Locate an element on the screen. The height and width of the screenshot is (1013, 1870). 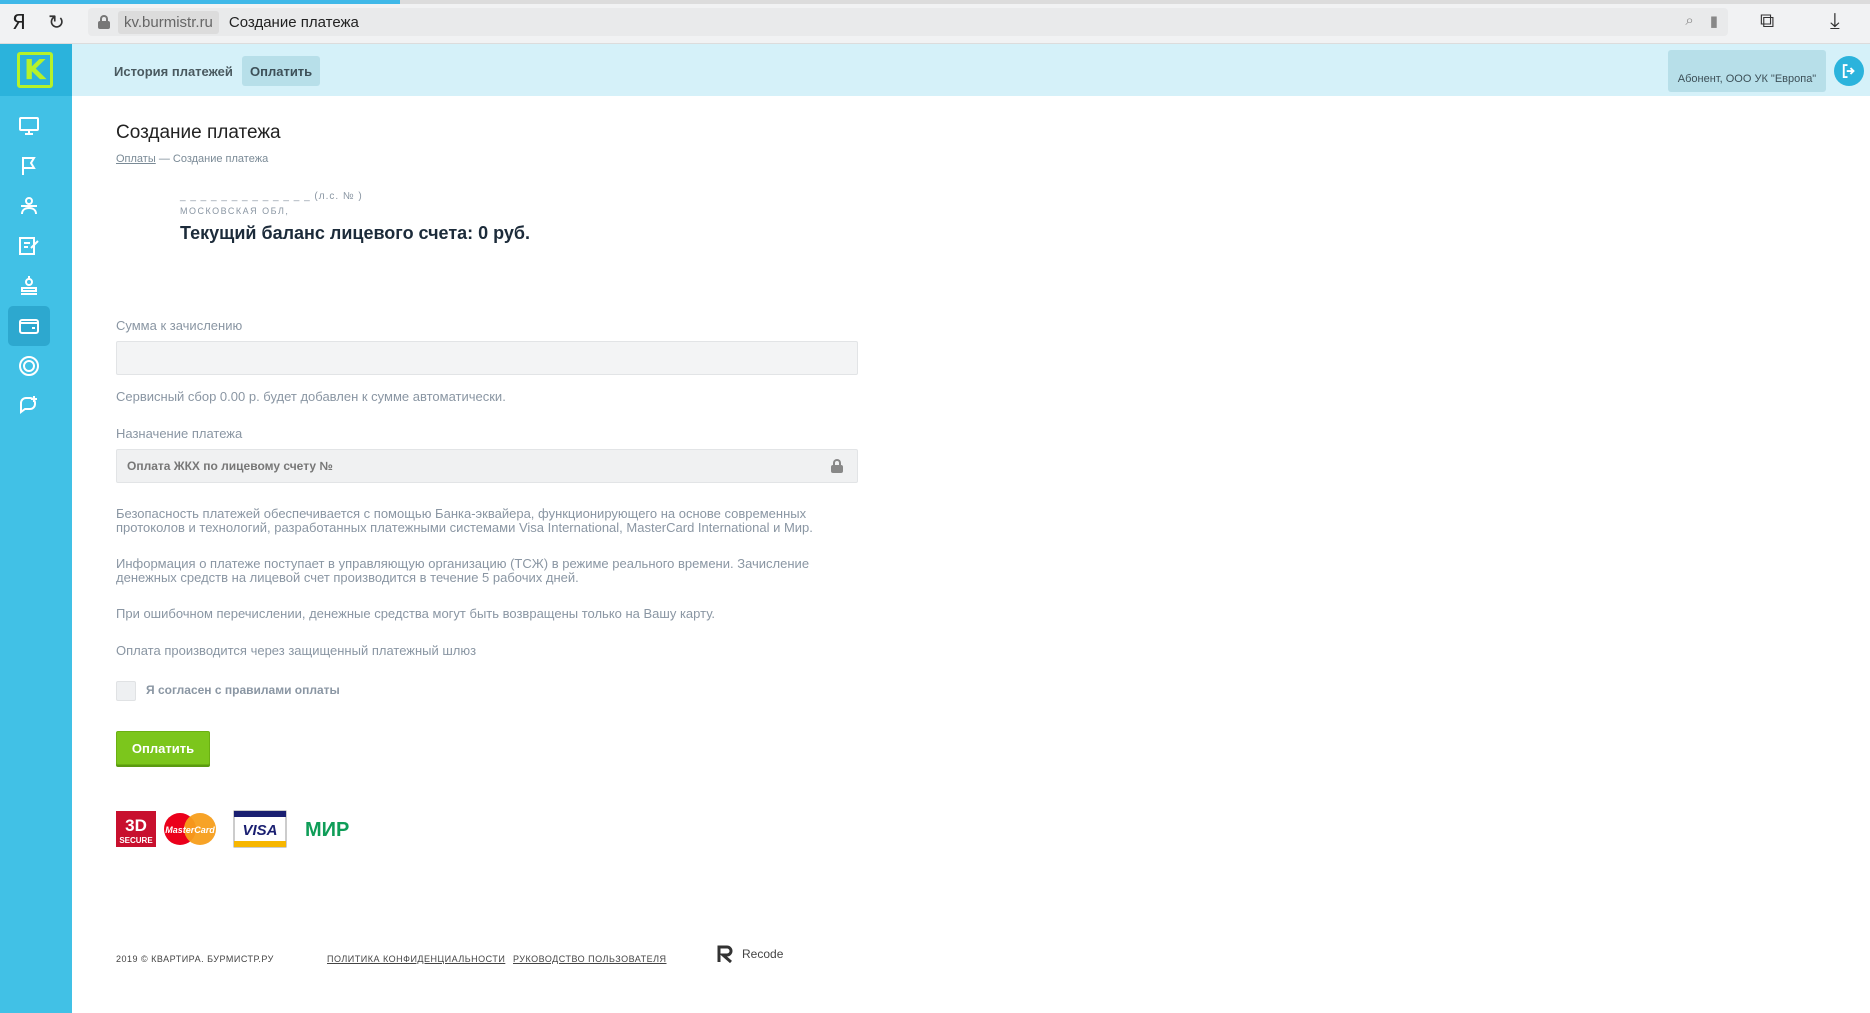
account-balance: Текущий баланс лицевого счета: 0 руб. is located at coordinates (355, 233).